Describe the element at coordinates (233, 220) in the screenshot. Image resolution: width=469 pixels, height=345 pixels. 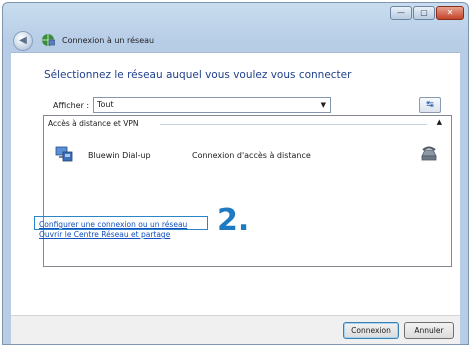
I see `step-annotation: 2.` at that location.